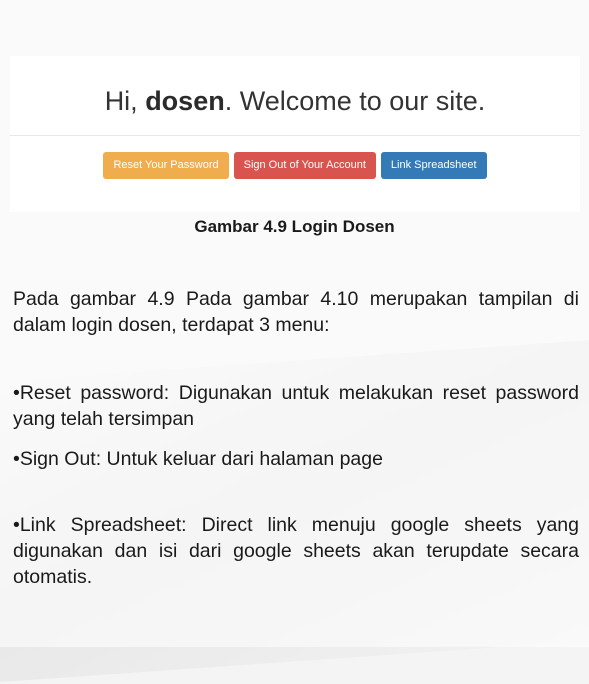 Image resolution: width=589 pixels, height=684 pixels. What do you see at coordinates (125, 101) in the screenshot?
I see `greeting-prefix: Hi,` at bounding box center [125, 101].